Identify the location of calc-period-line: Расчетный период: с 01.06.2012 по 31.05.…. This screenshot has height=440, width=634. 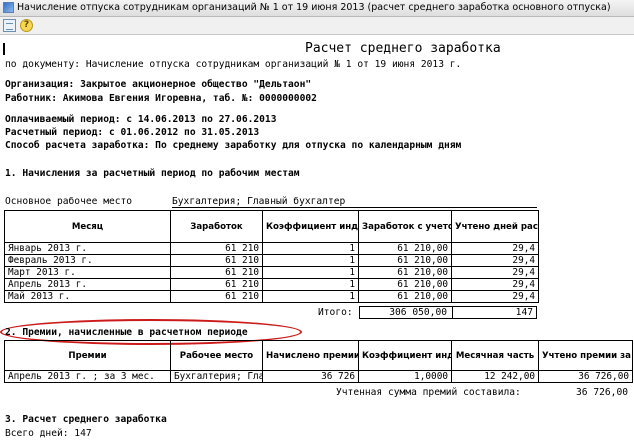
(132, 132).